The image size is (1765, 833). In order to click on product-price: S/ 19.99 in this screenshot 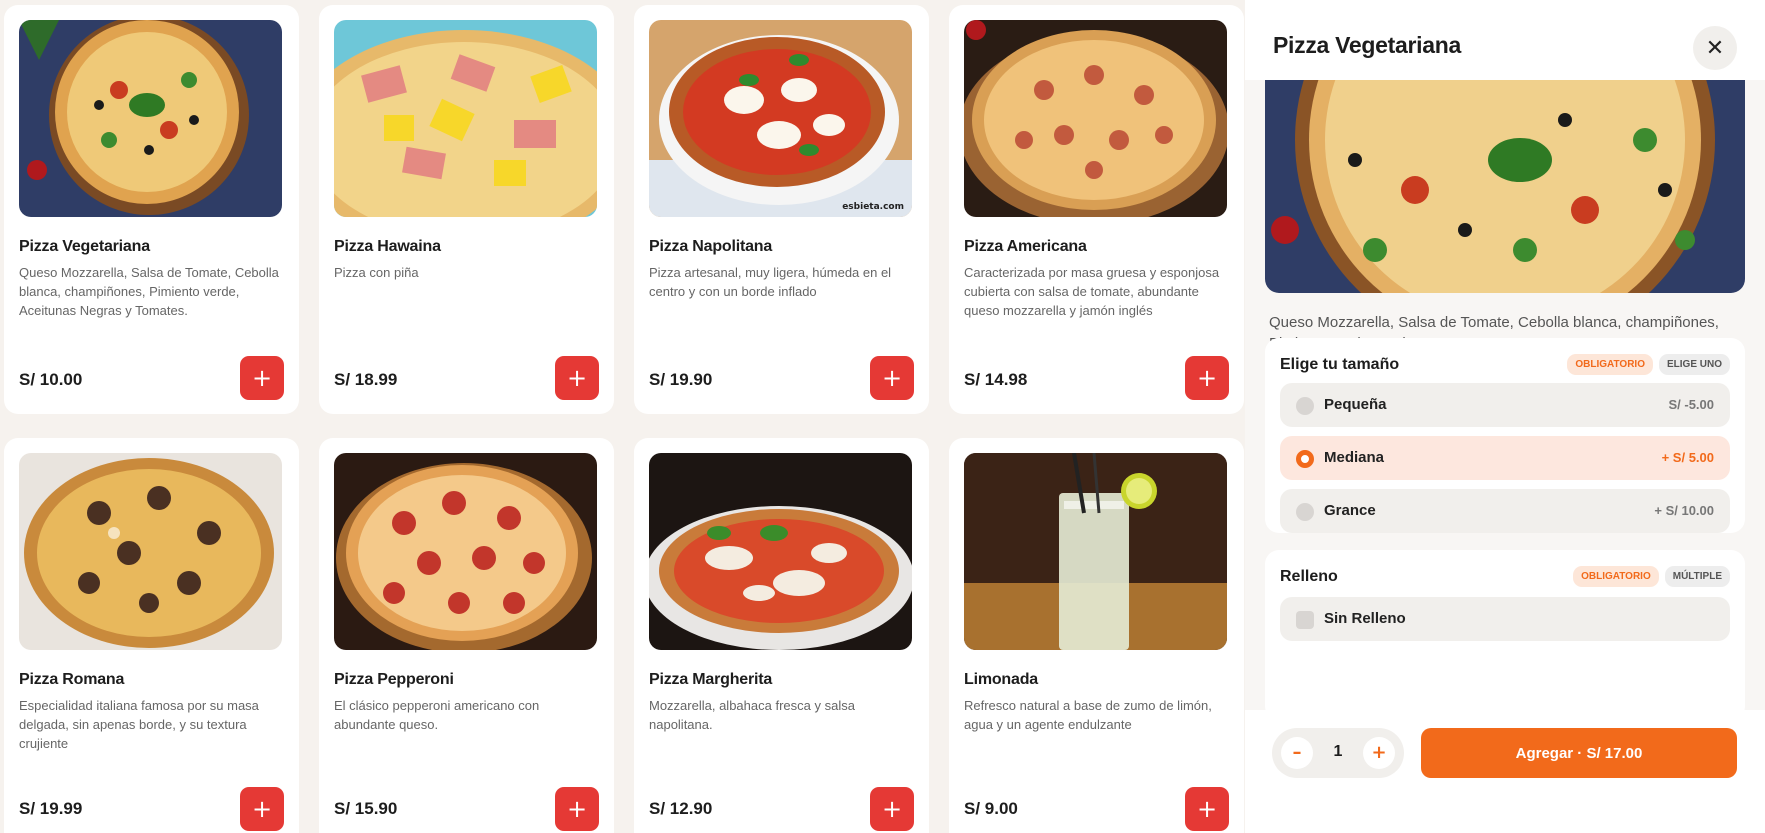, I will do `click(51, 808)`.